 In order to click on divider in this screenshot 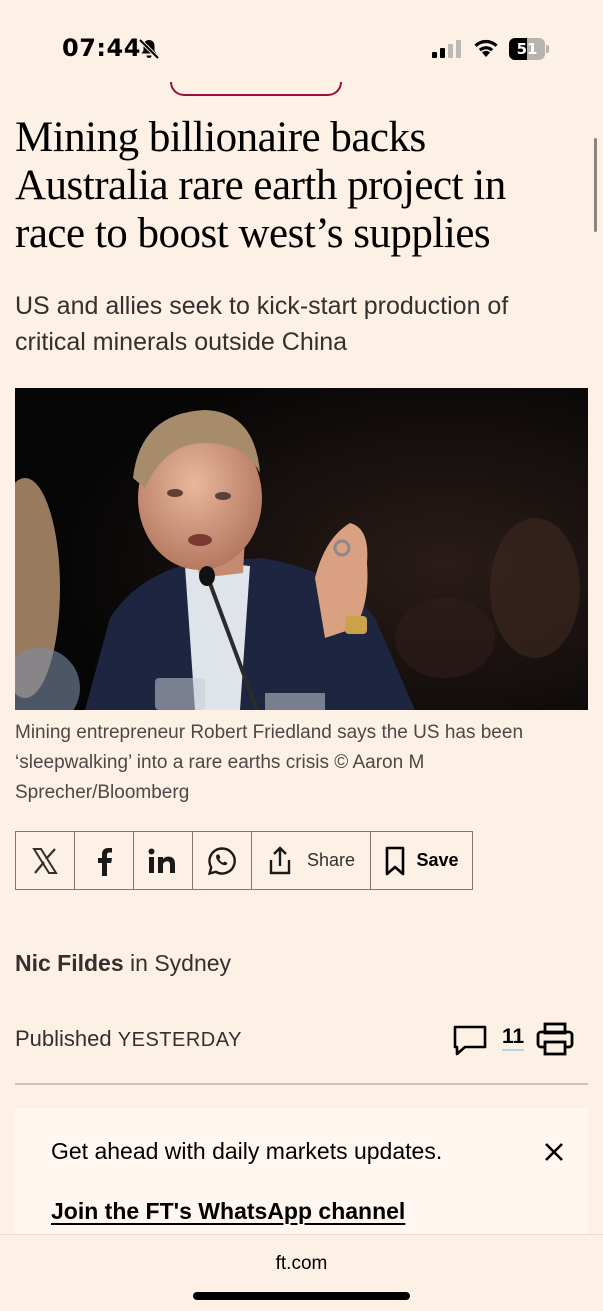, I will do `click(301, 1084)`.